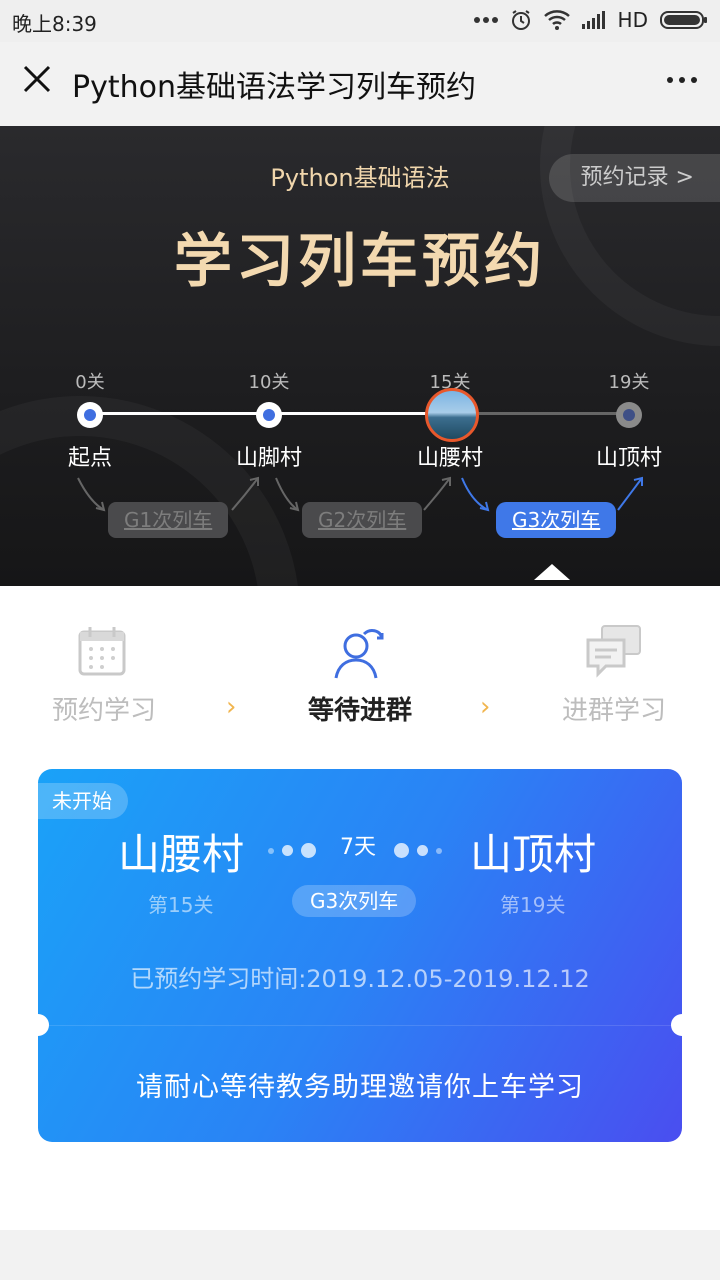 The width and height of the screenshot is (720, 1280). What do you see at coordinates (533, 905) in the screenshot?
I see `to-level: 第19关` at bounding box center [533, 905].